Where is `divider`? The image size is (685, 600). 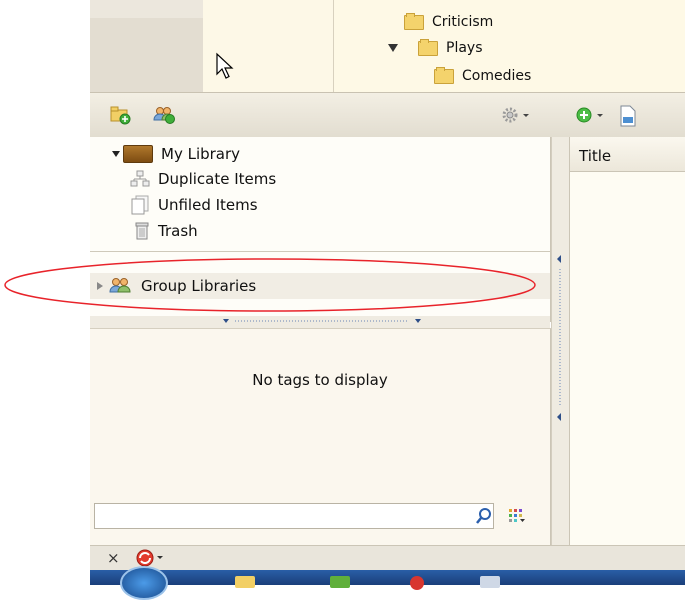
divider is located at coordinates (320, 251).